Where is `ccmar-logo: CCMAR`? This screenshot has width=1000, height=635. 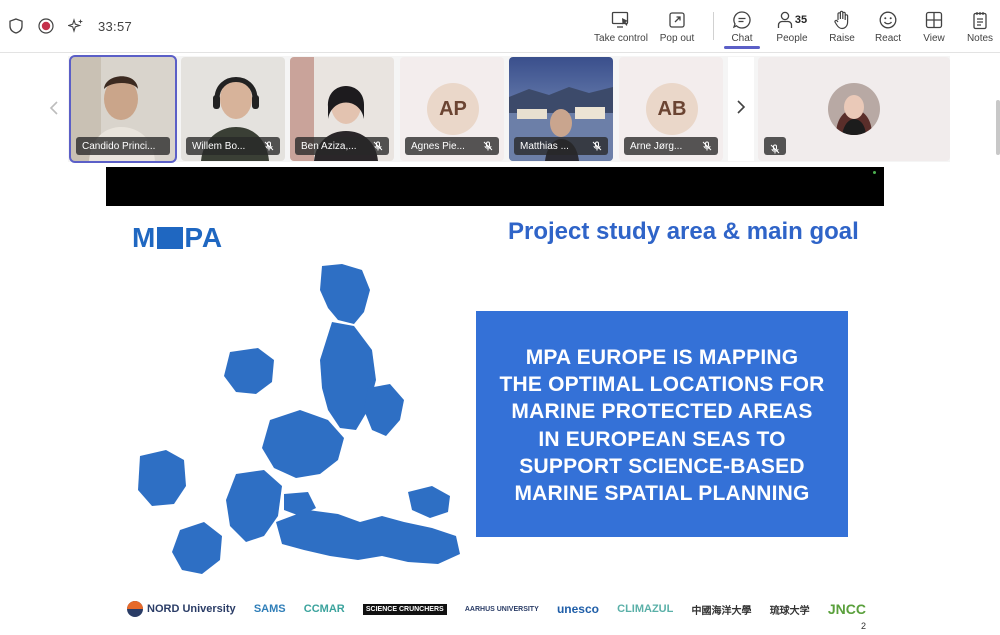 ccmar-logo: CCMAR is located at coordinates (324, 609).